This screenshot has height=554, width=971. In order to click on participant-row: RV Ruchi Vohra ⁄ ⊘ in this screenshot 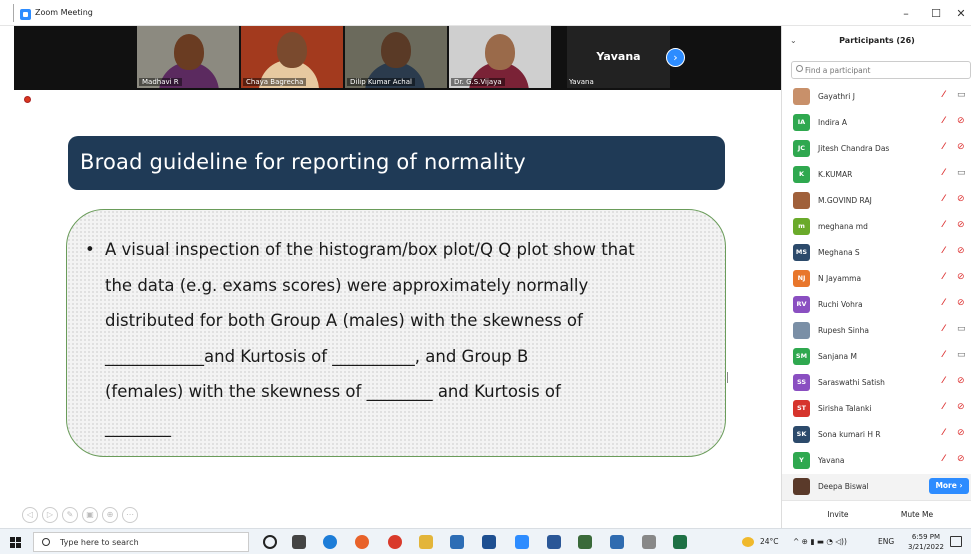, I will do `click(876, 305)`.